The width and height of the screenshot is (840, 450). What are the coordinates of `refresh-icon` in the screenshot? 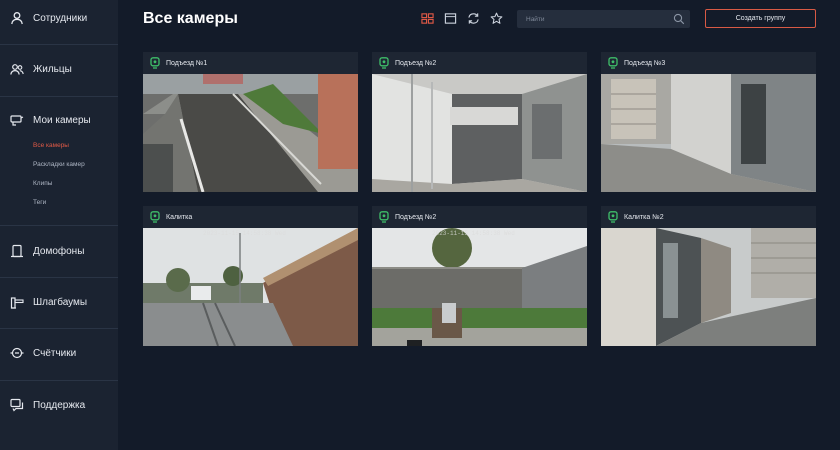 It's located at (473, 18).